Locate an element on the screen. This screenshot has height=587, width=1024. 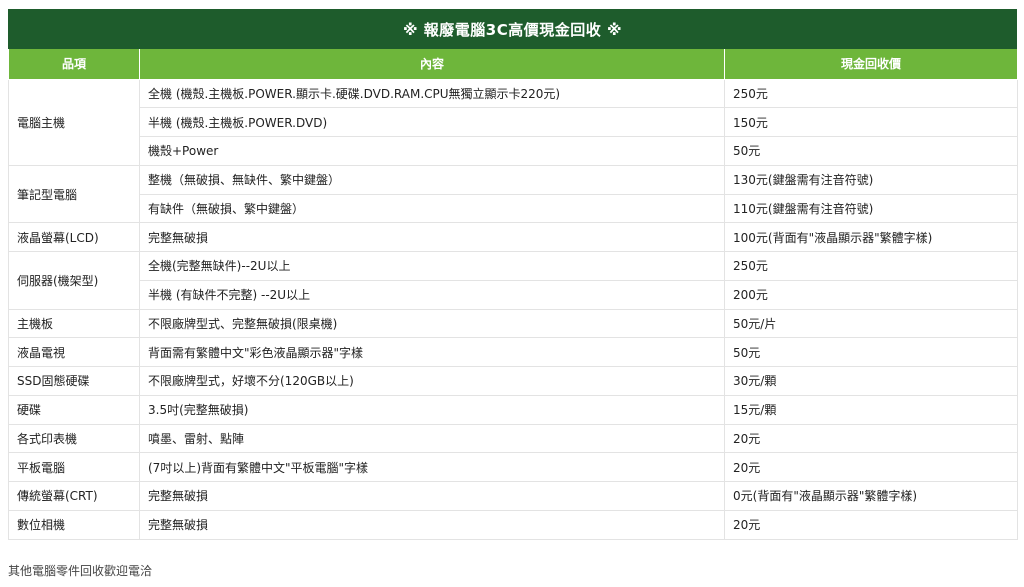
row-price-cell: 50元/片 is located at coordinates (871, 323).